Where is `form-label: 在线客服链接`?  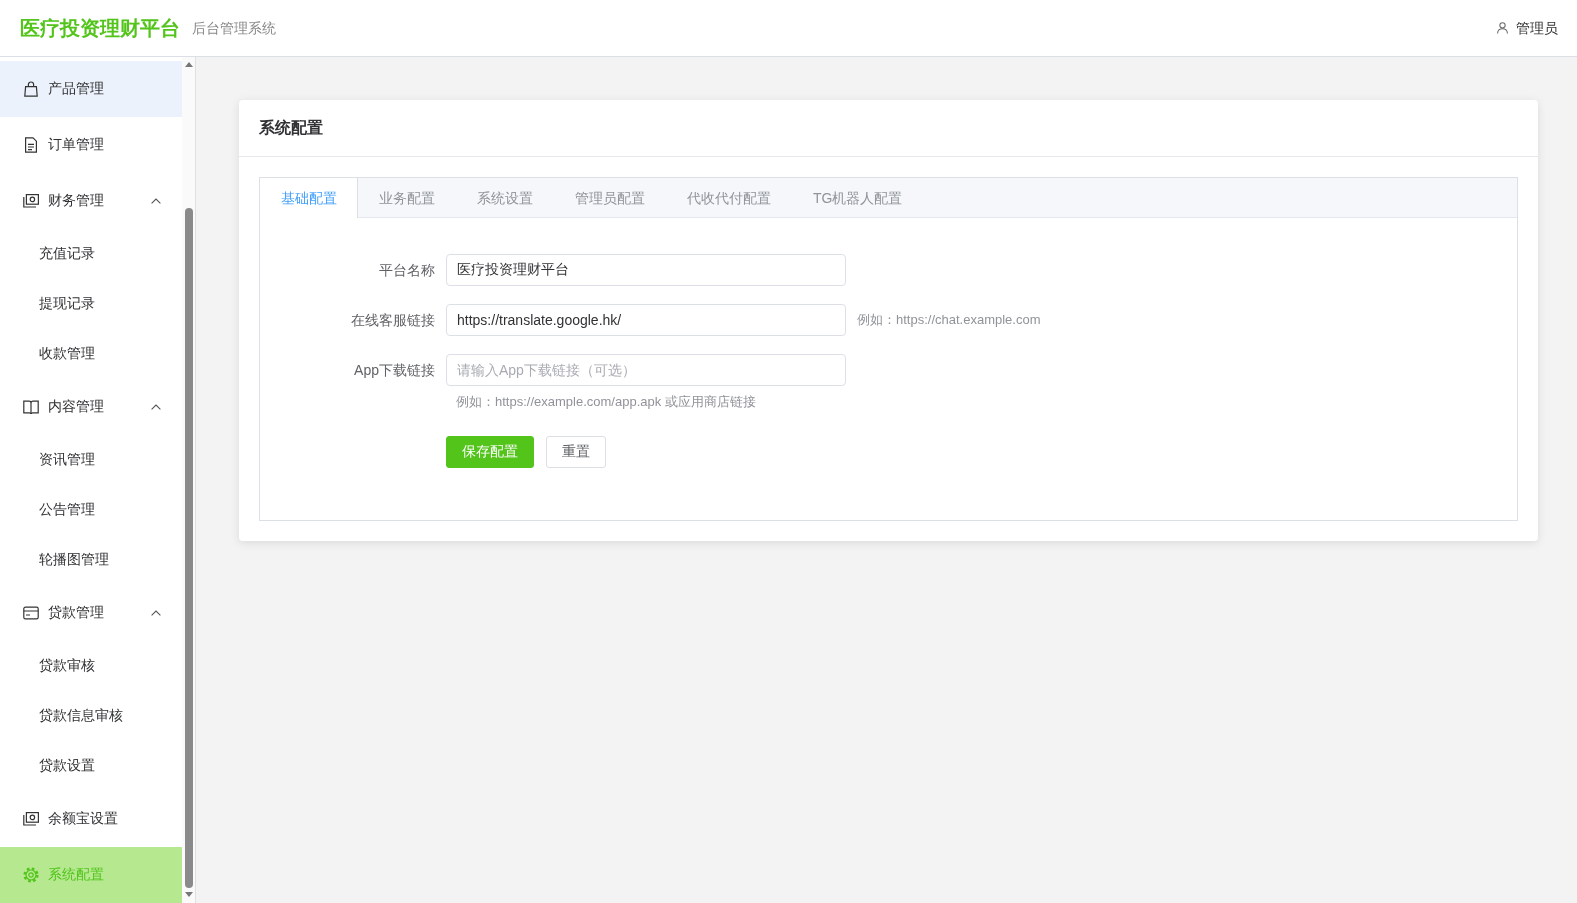 form-label: 在线客服链接 is located at coordinates (393, 320).